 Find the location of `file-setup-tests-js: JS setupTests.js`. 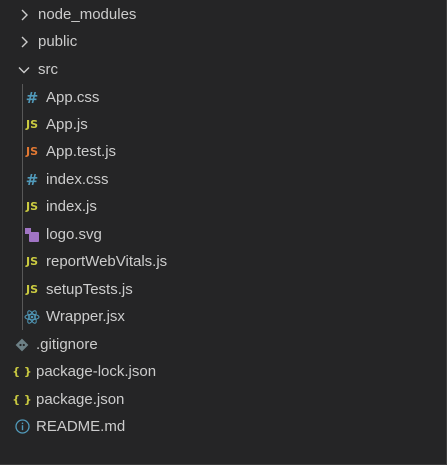

file-setup-tests-js: JS setupTests.js is located at coordinates (222, 289).